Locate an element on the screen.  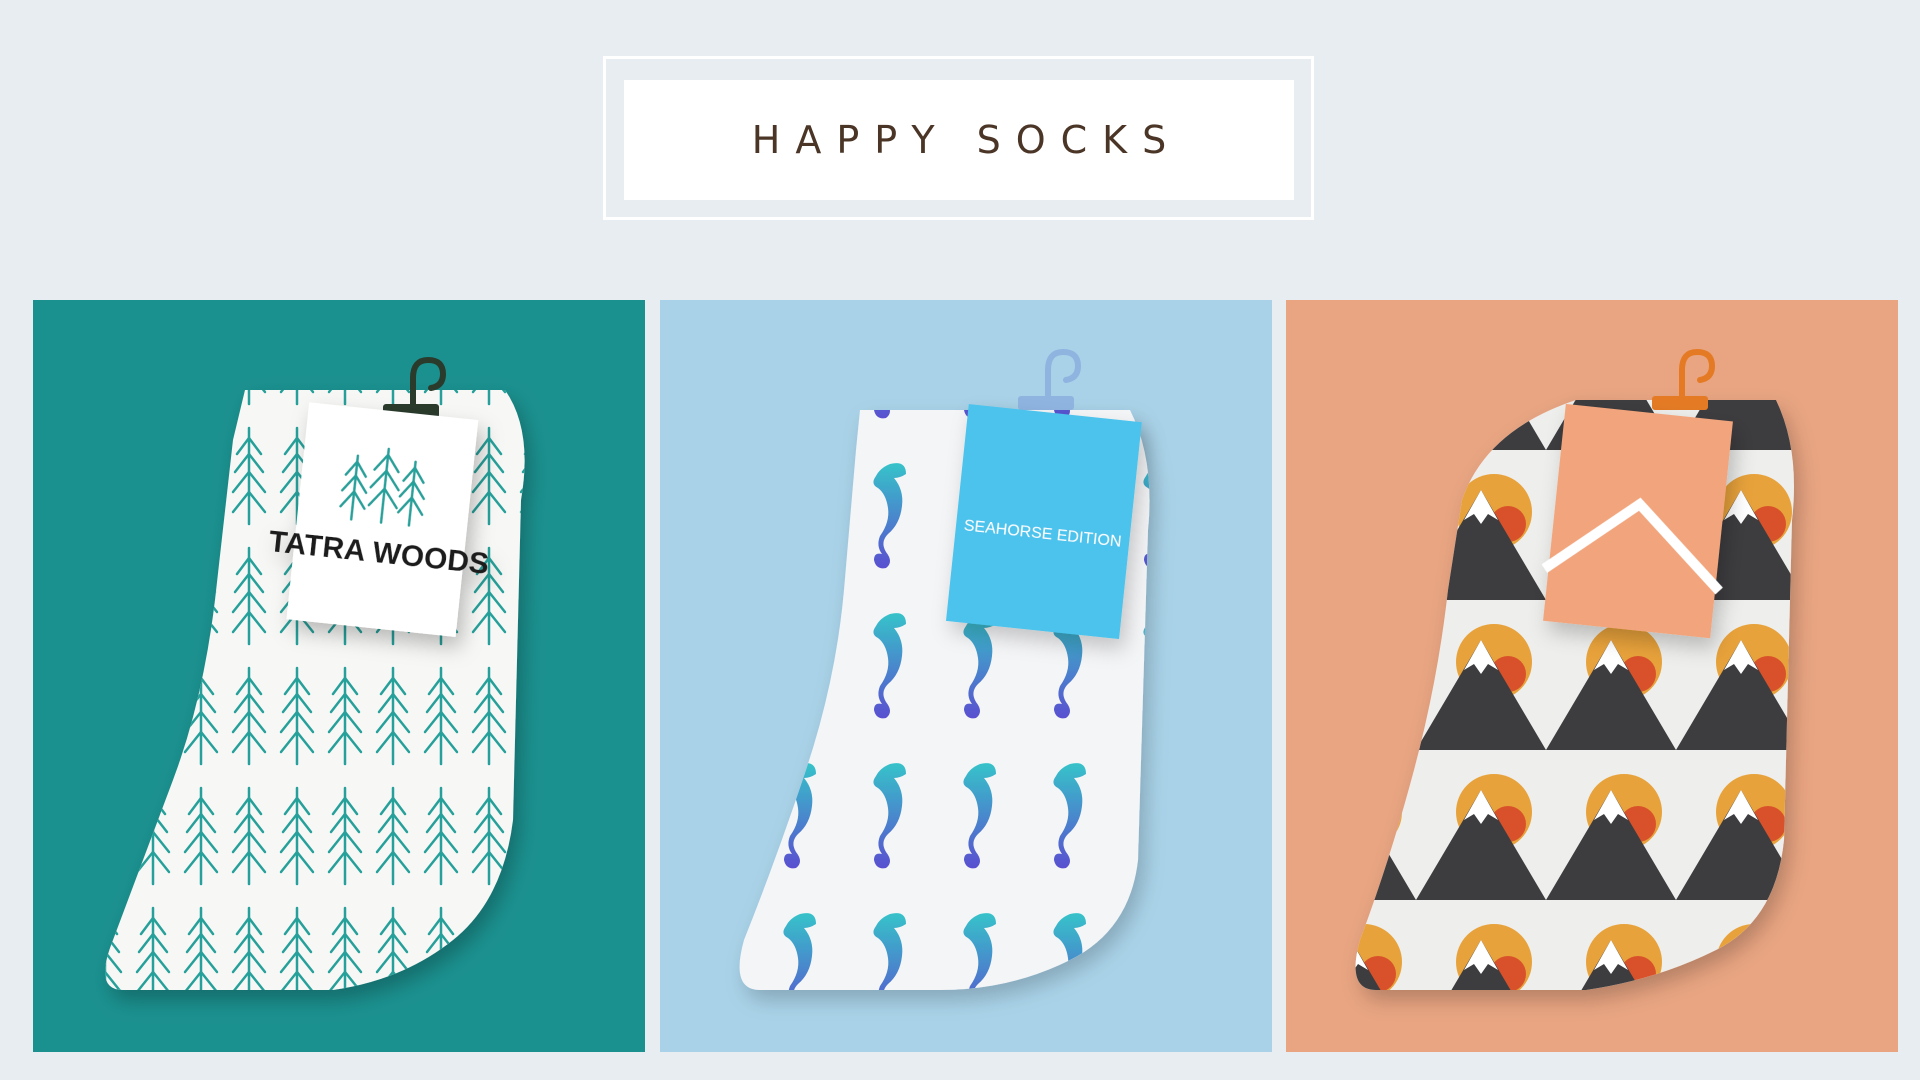
tag-seahorse-edition: SEAHORSE EDITION is located at coordinates (1043, 522).